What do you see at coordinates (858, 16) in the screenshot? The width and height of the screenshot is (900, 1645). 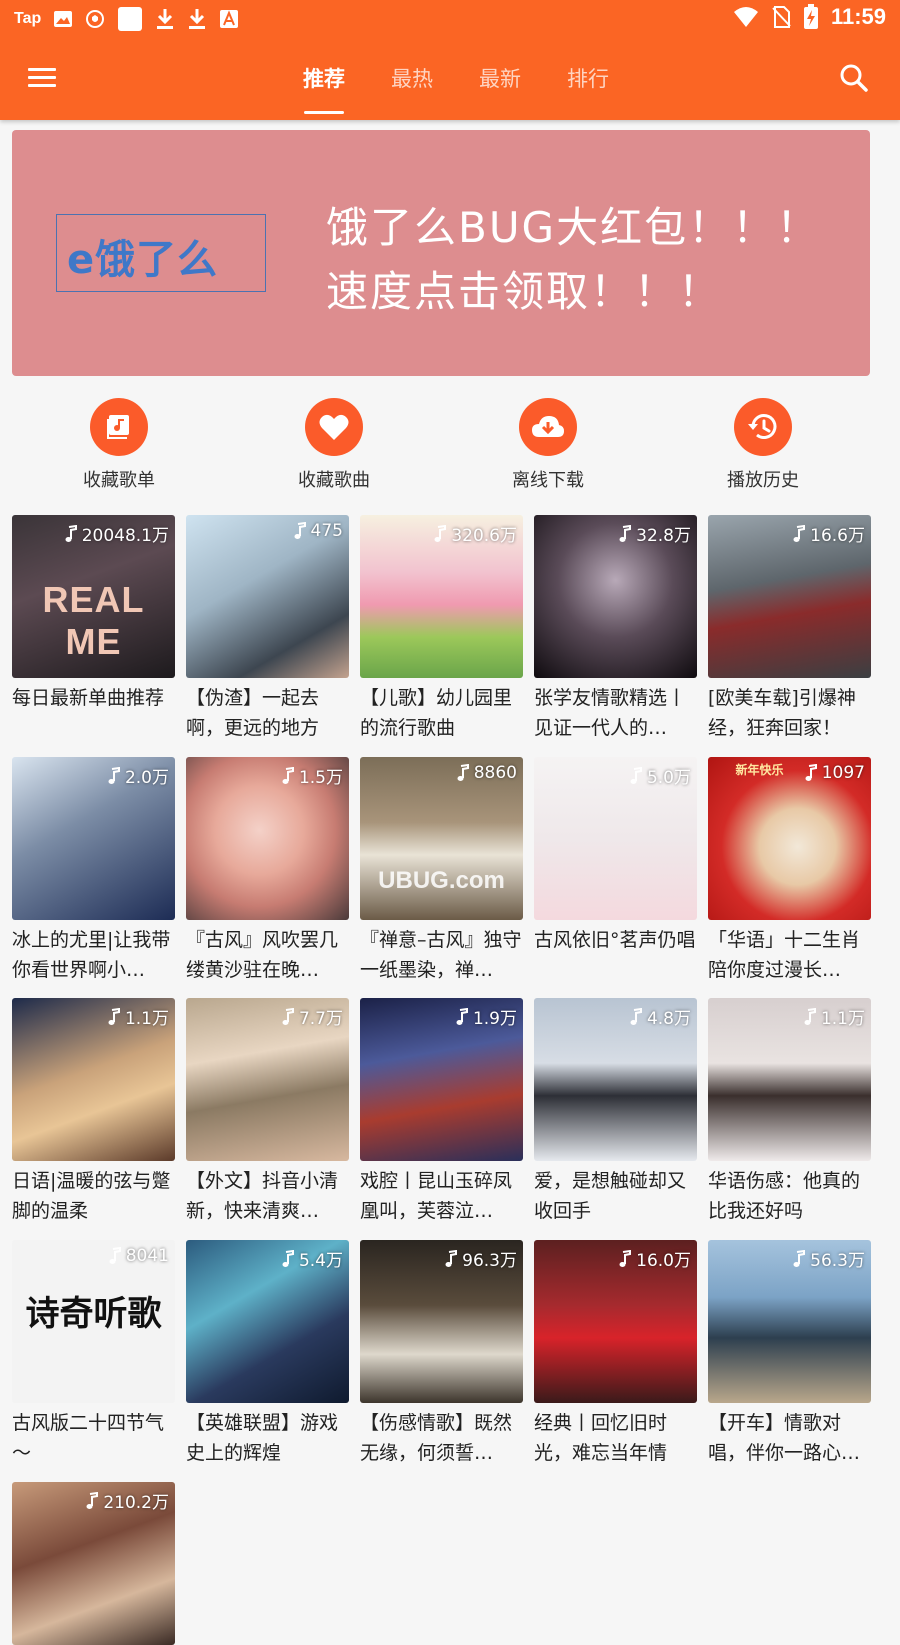 I see `status-time: 11:59` at bounding box center [858, 16].